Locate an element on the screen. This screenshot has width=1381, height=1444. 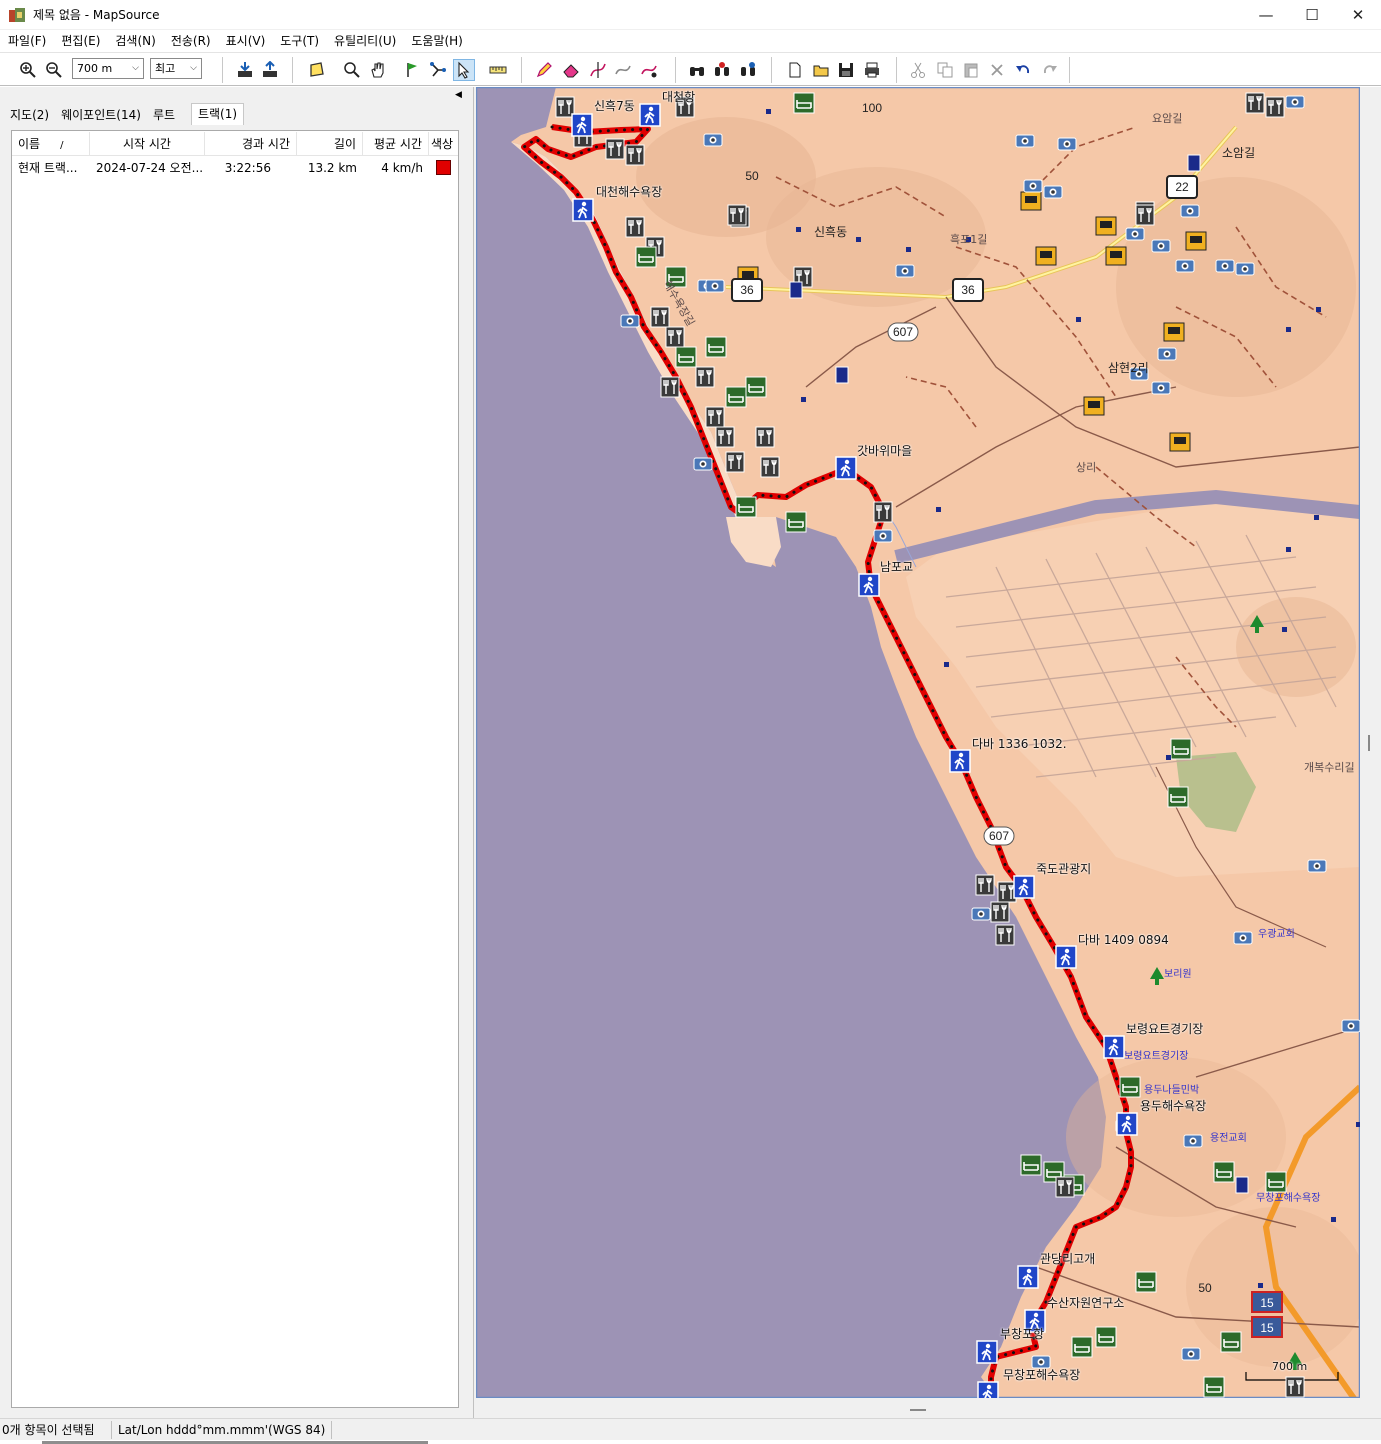
waypoint-label: 다바 1409 0894 is located at coordinates (1123, 939).